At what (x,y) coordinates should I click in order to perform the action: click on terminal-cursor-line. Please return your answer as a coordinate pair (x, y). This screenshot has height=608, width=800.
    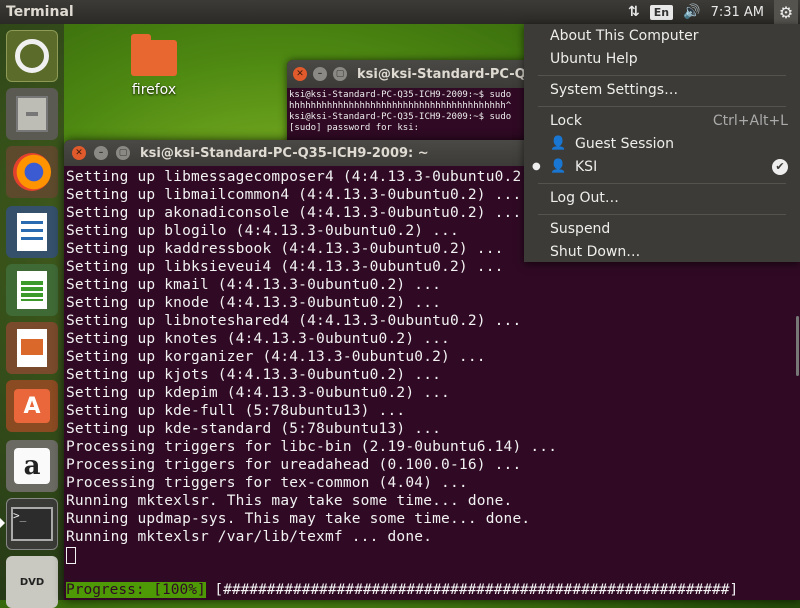
    Looking at the image, I should click on (433, 555).